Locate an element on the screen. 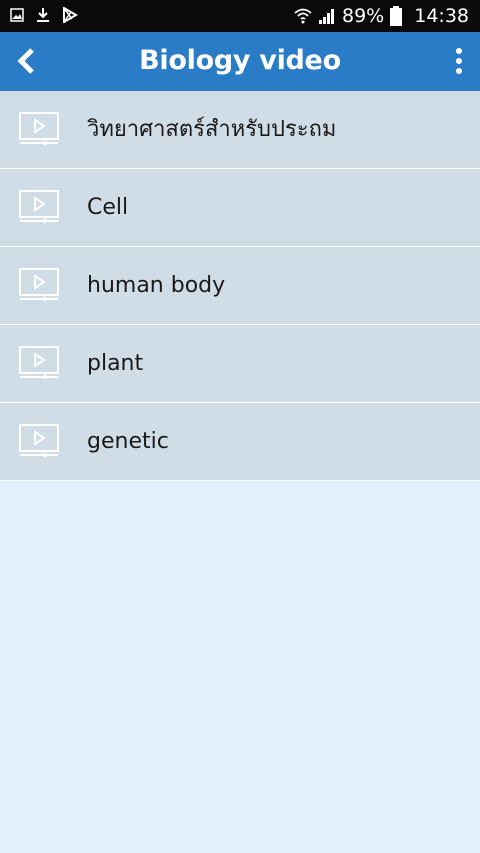 The image size is (480, 853). image-icon is located at coordinates (17, 15).